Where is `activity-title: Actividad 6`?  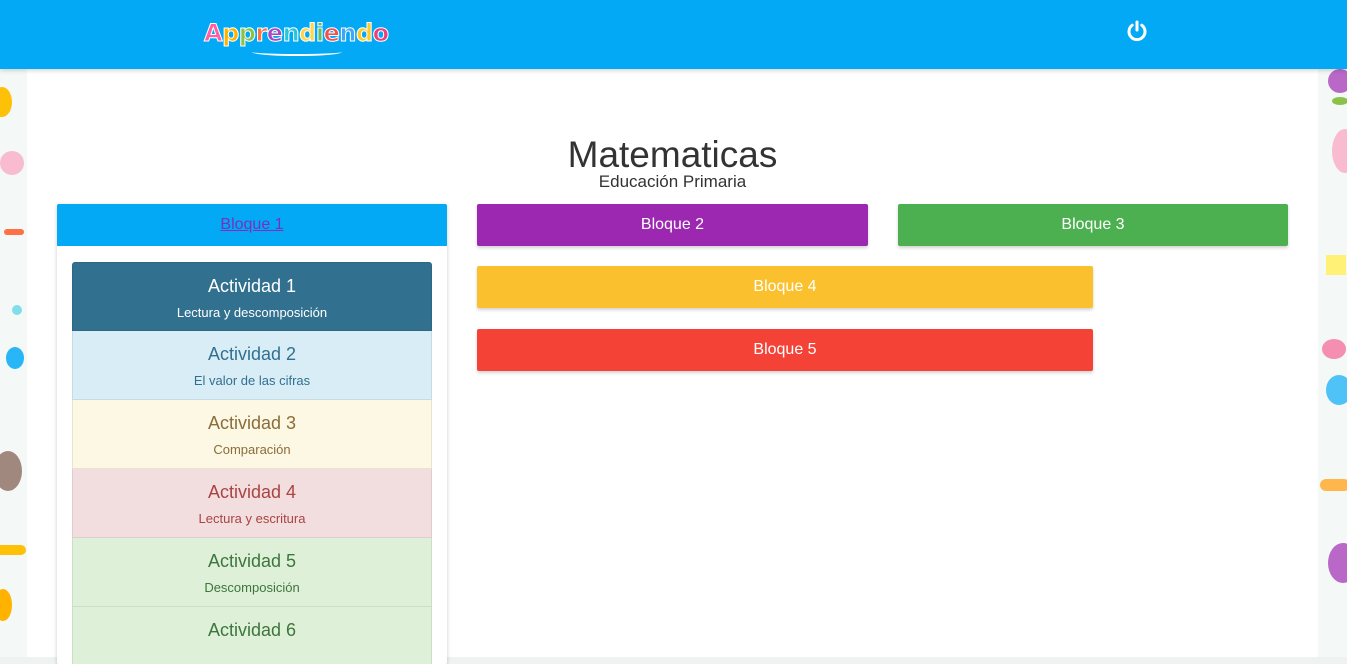 activity-title: Actividad 6 is located at coordinates (252, 630).